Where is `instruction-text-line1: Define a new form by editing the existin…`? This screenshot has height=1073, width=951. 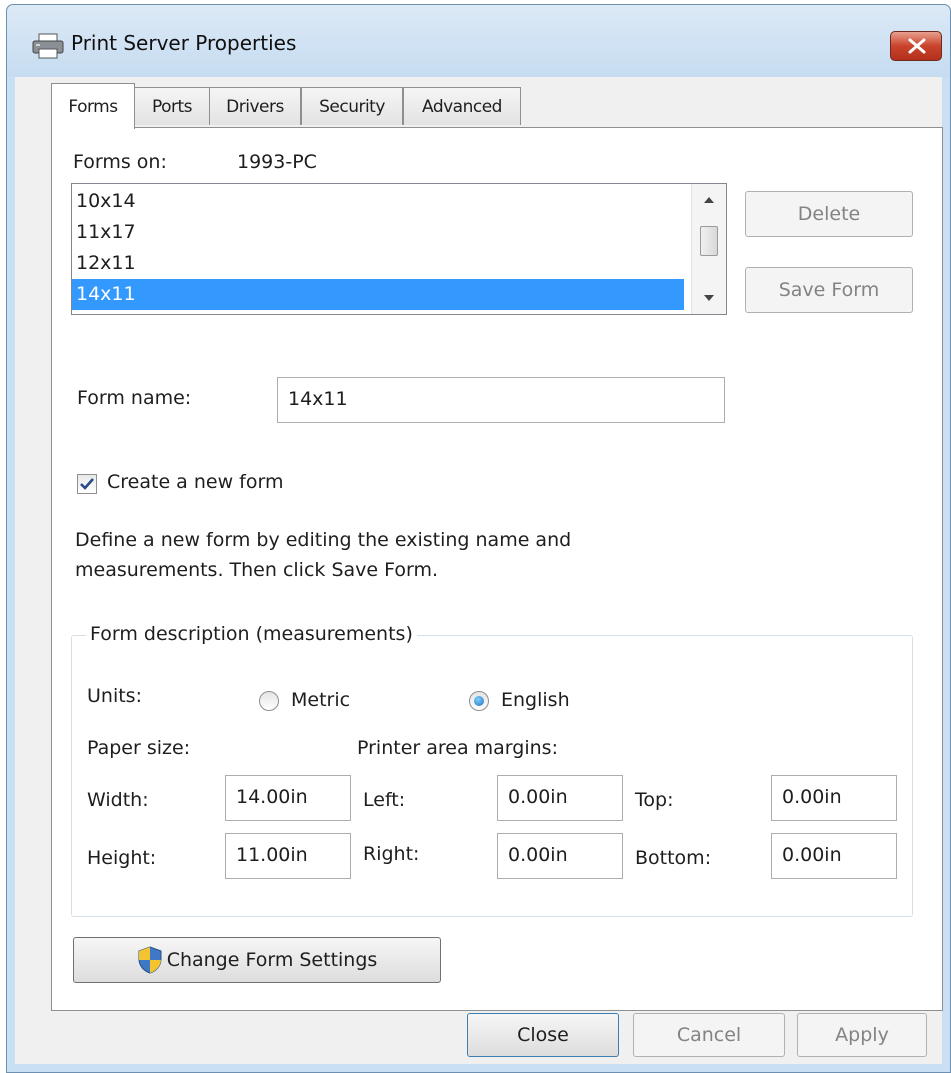 instruction-text-line1: Define a new form by editing the existin… is located at coordinates (323, 540).